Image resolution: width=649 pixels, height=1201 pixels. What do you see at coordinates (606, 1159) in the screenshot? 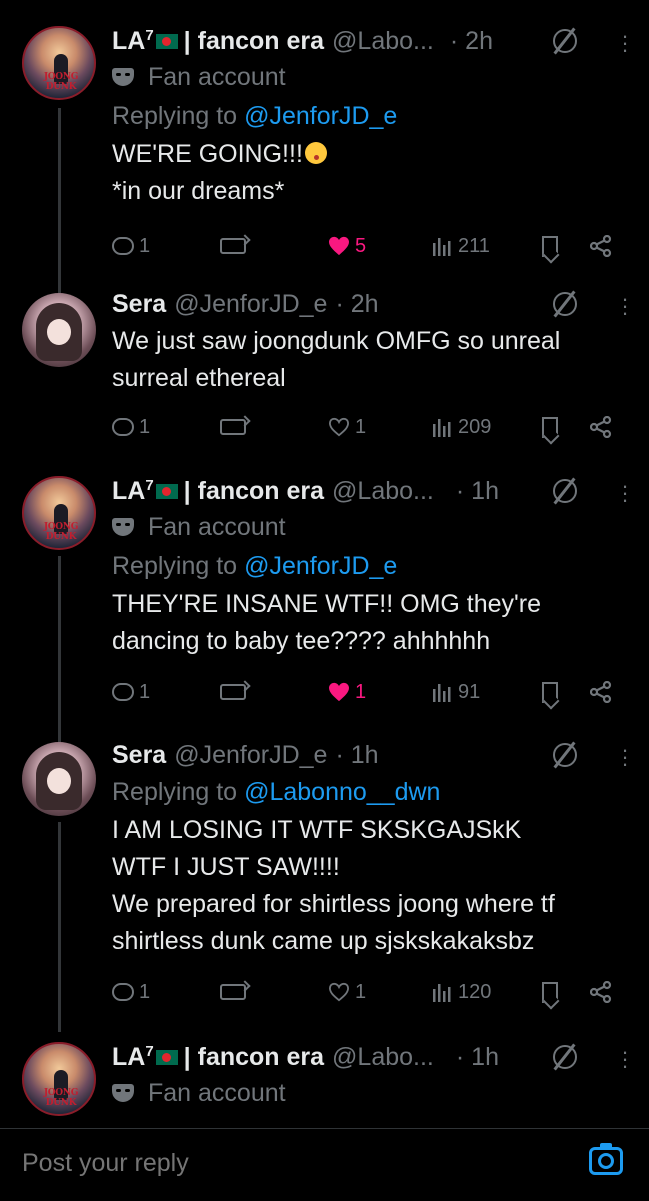
I see `camera-icon` at bounding box center [606, 1159].